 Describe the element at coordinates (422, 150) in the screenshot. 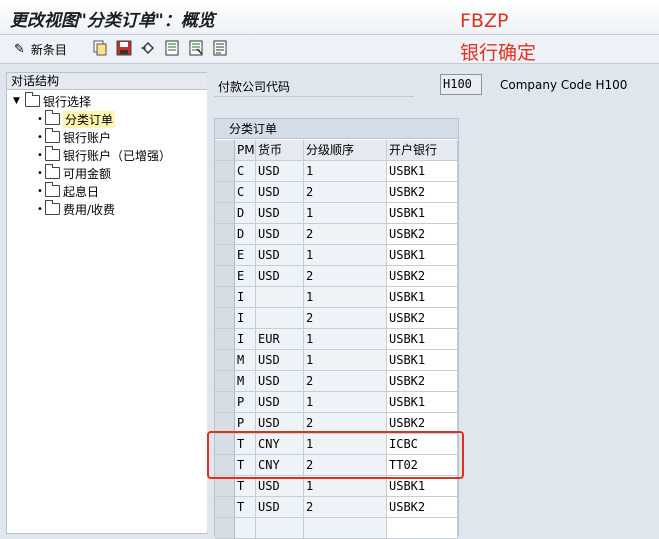

I see `column-header: 开户银行` at that location.